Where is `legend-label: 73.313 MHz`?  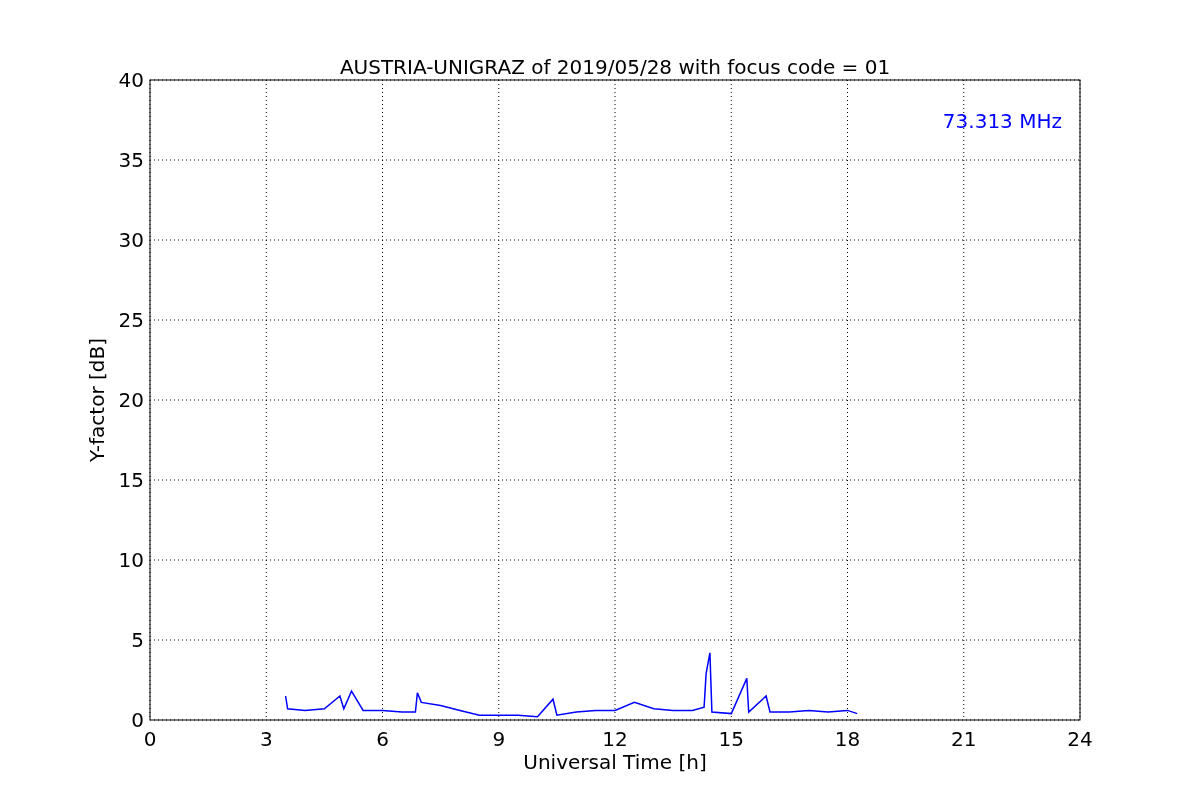
legend-label: 73.313 MHz is located at coordinates (1002, 121).